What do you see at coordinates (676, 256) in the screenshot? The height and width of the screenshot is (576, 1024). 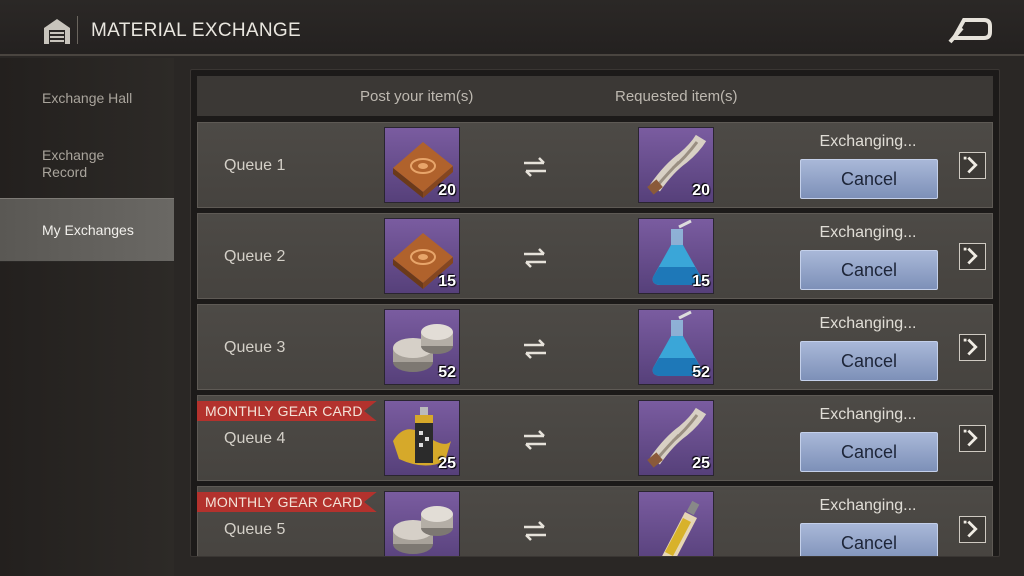 I see `requested-item-slot: 15` at bounding box center [676, 256].